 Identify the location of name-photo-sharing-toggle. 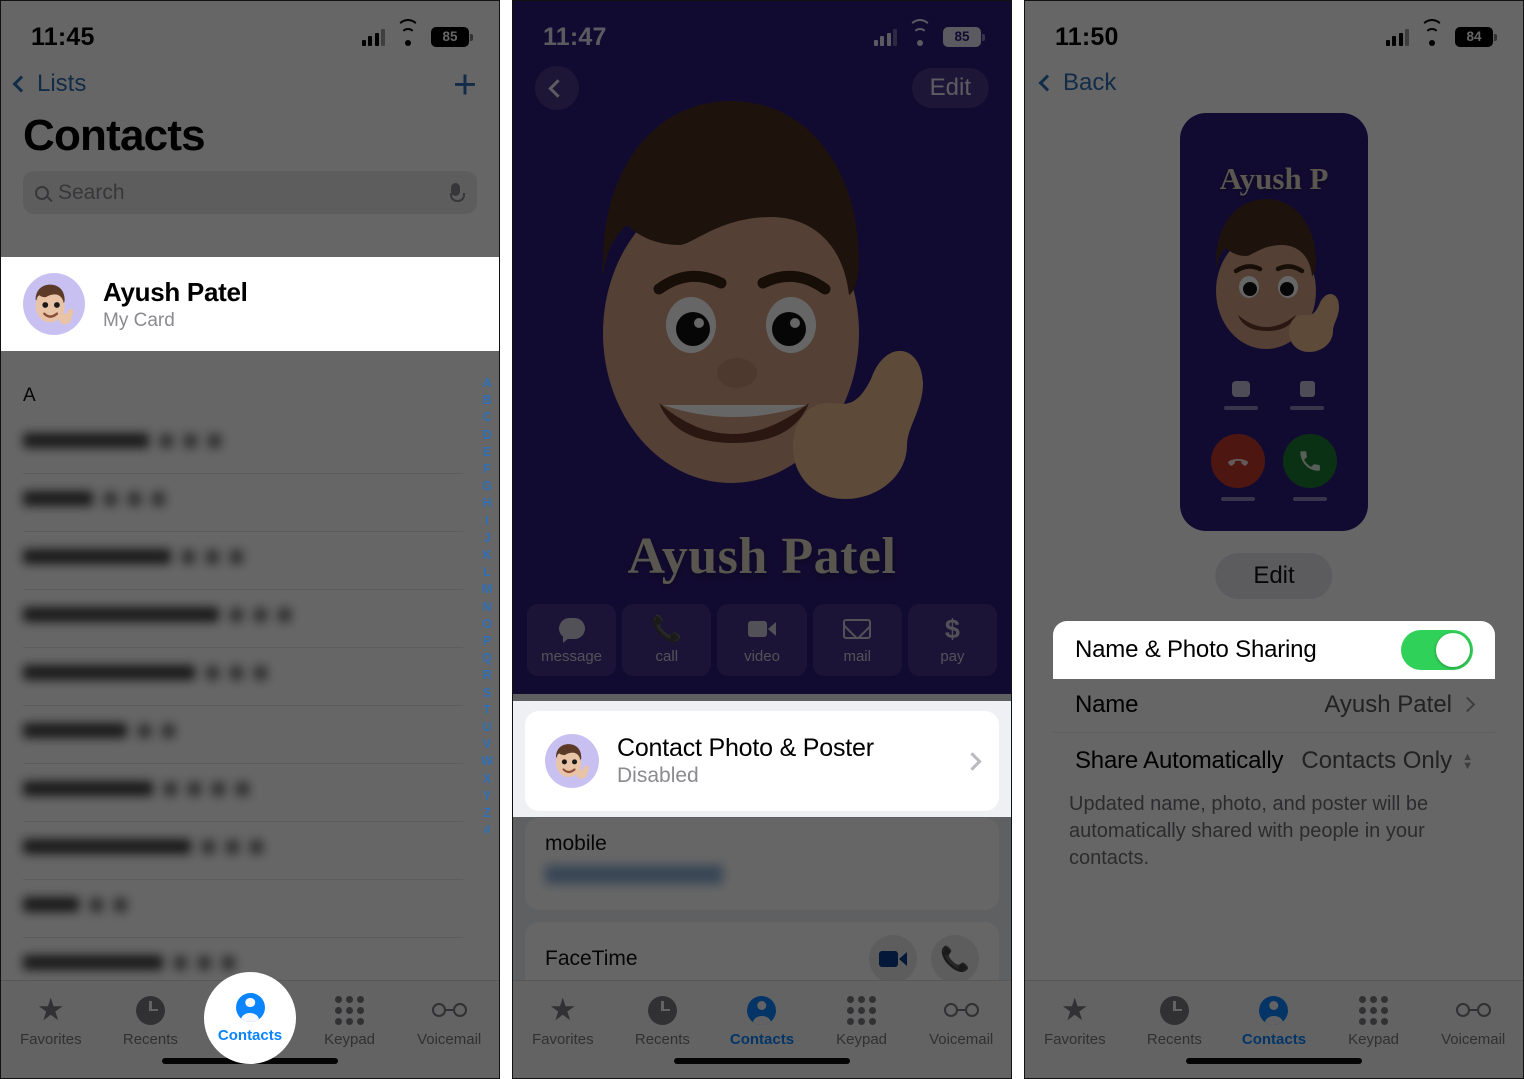
(1437, 650).